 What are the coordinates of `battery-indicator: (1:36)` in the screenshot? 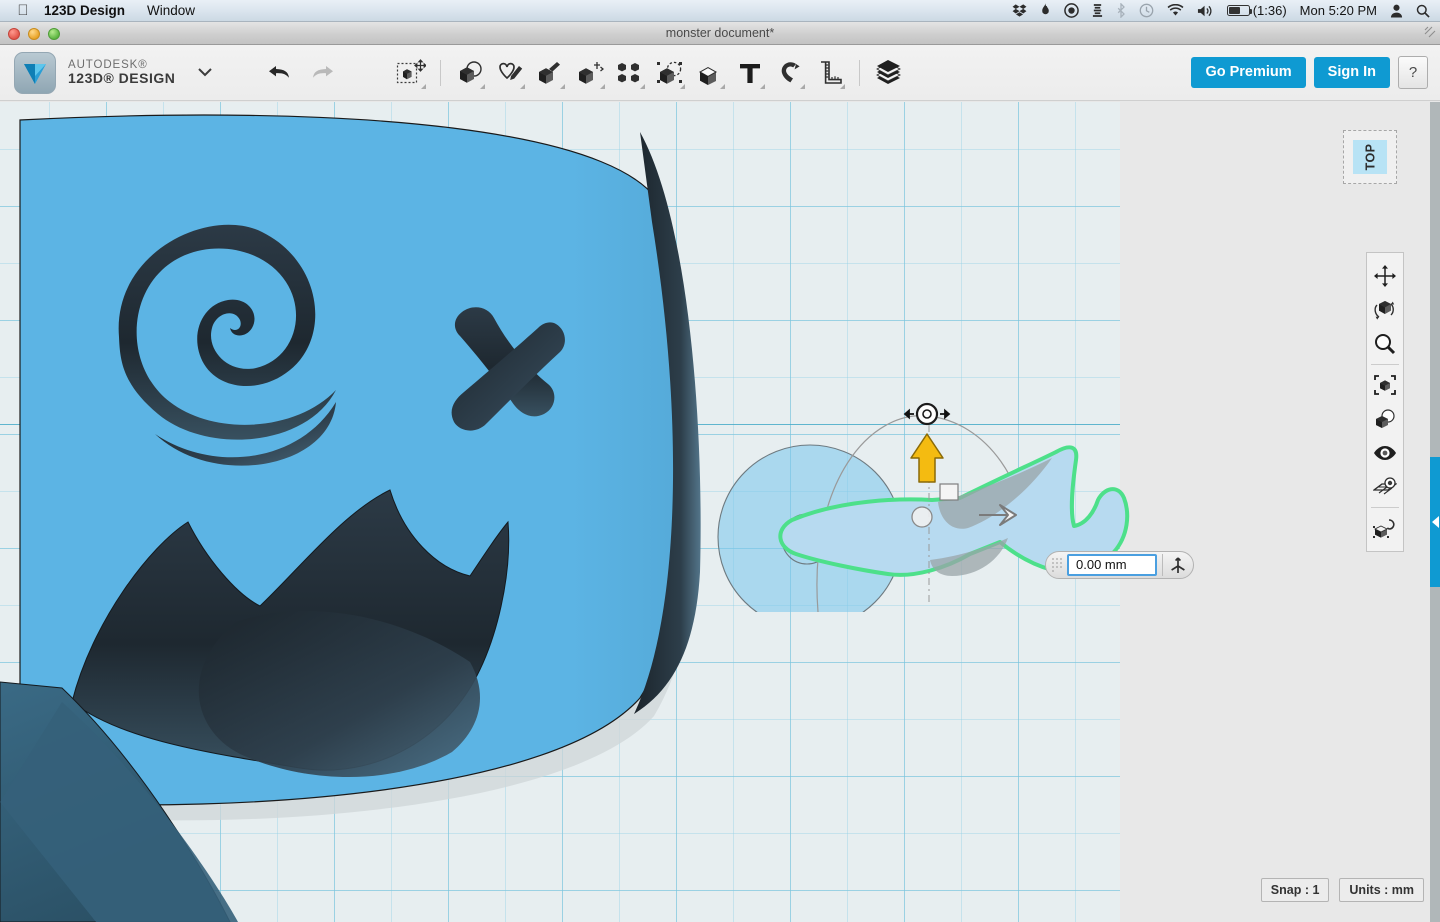 It's located at (1256, 10).